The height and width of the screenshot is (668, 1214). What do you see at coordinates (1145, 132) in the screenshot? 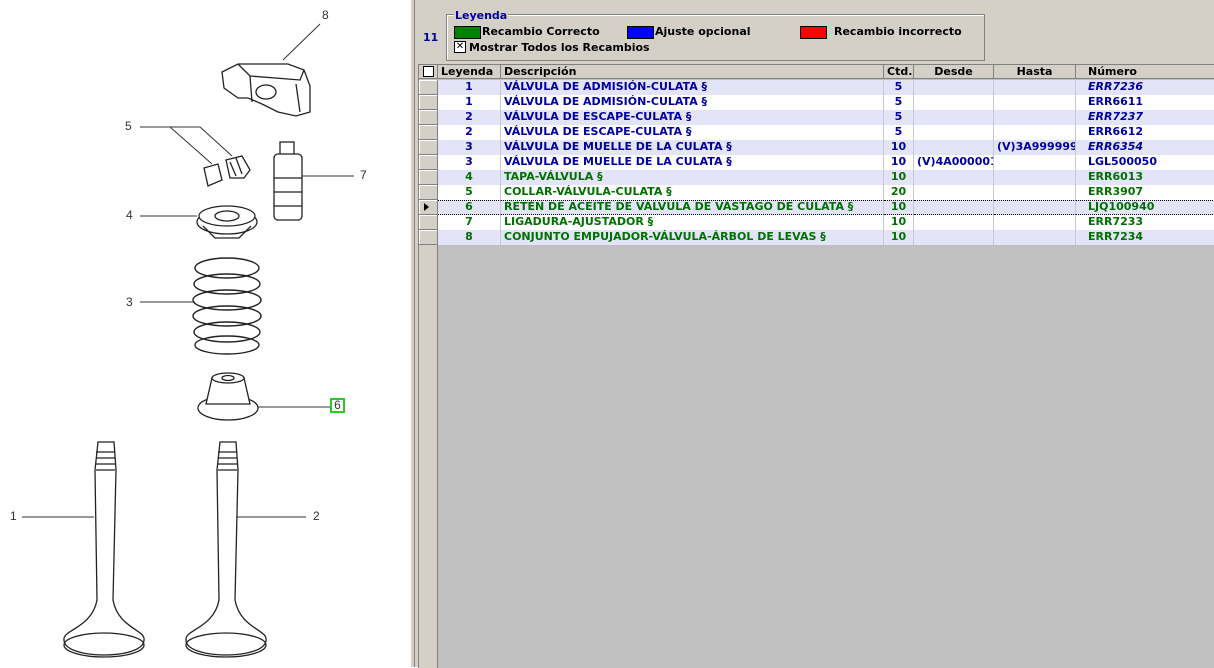
I see `cell-numero: ERR6612` at bounding box center [1145, 132].